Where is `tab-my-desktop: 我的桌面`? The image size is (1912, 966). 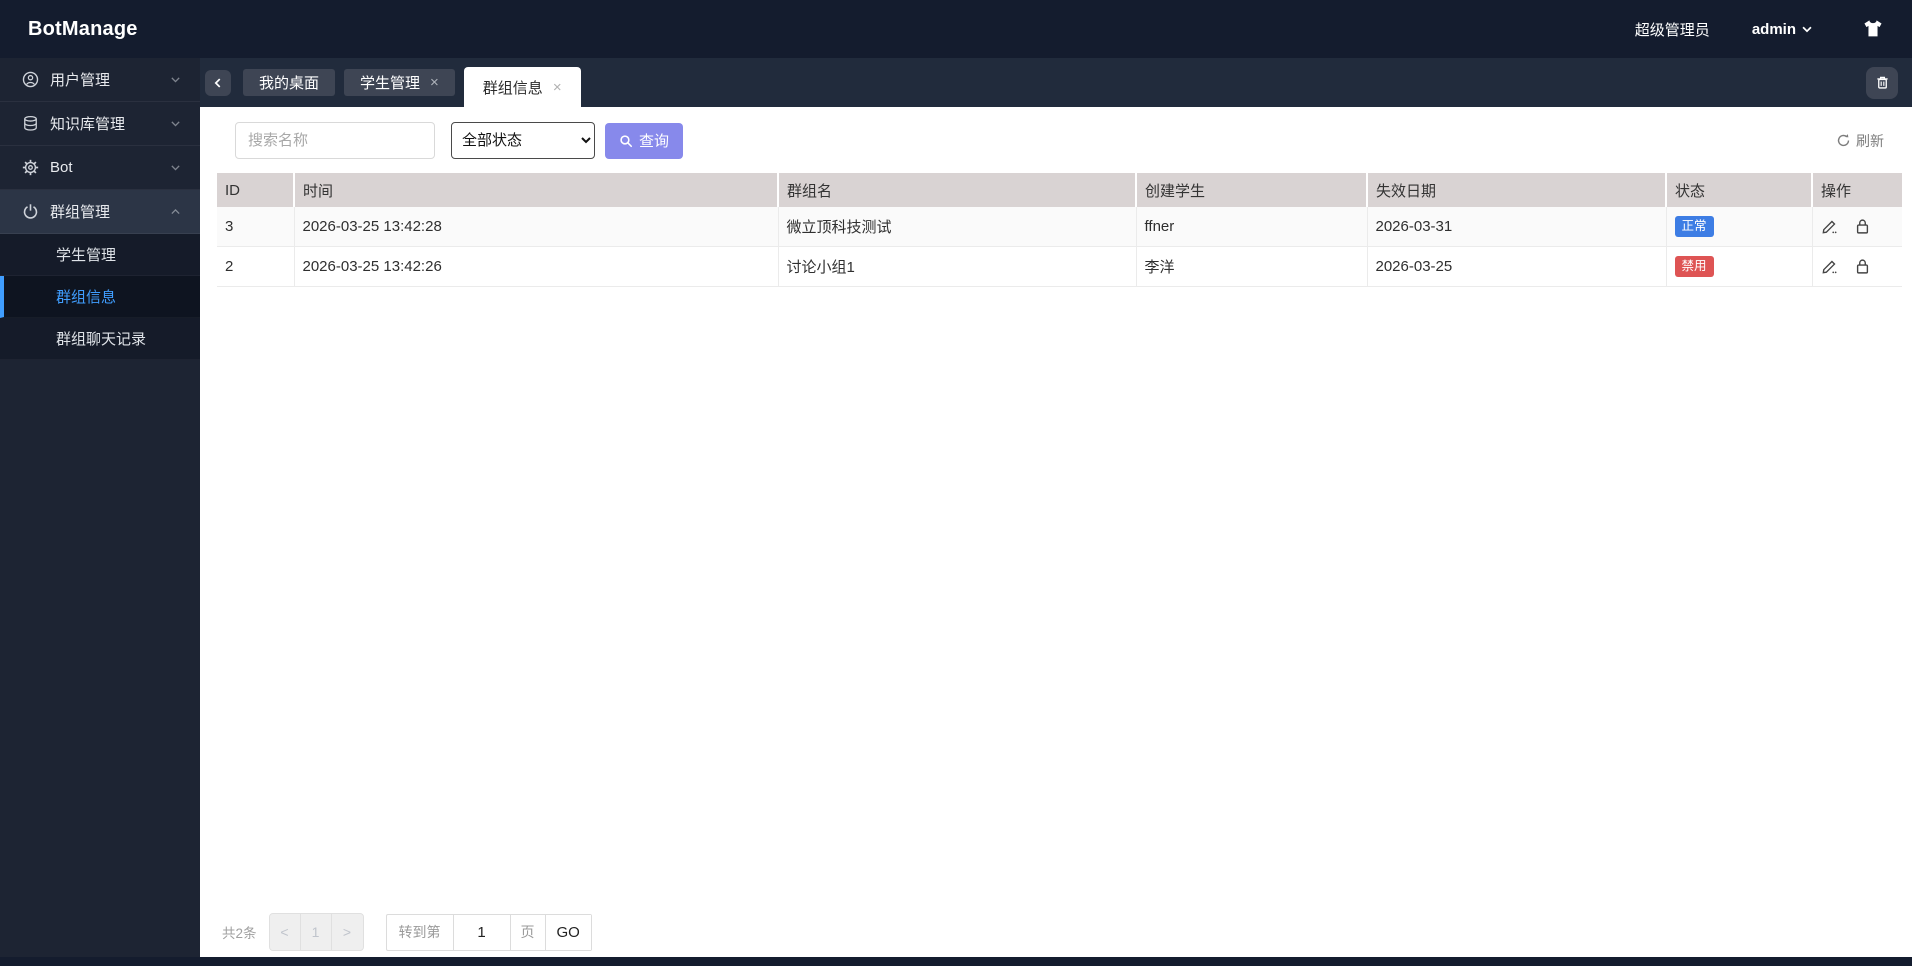
tab-my-desktop: 我的桌面 is located at coordinates (289, 82).